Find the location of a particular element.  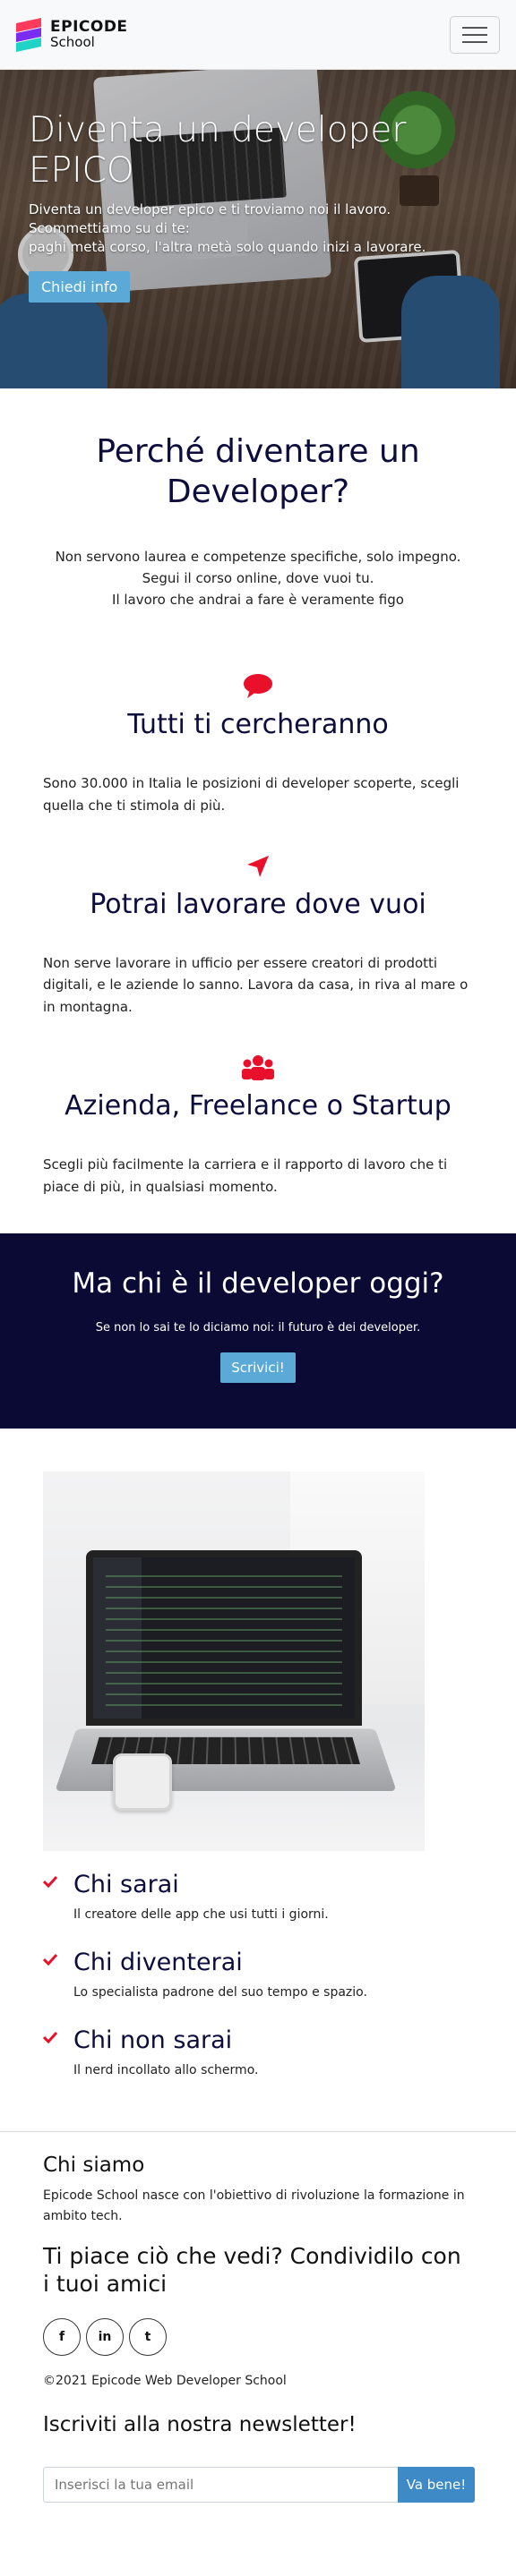

phone-image is located at coordinates (142, 1782).